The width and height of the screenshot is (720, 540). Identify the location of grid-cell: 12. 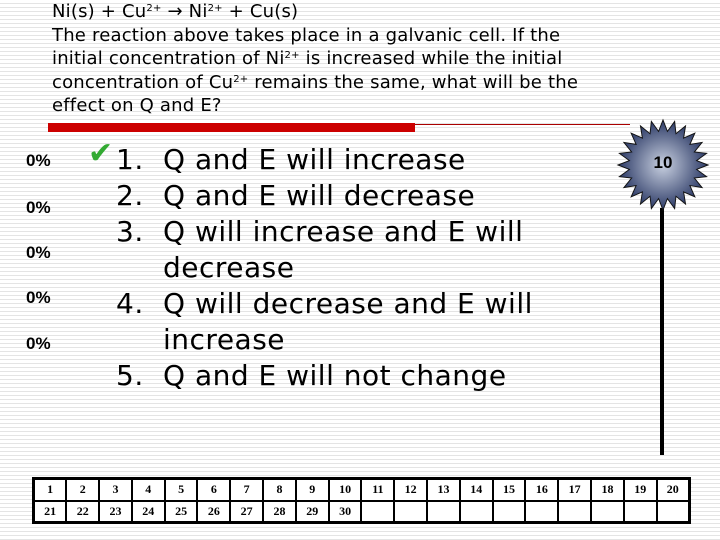
(411, 489).